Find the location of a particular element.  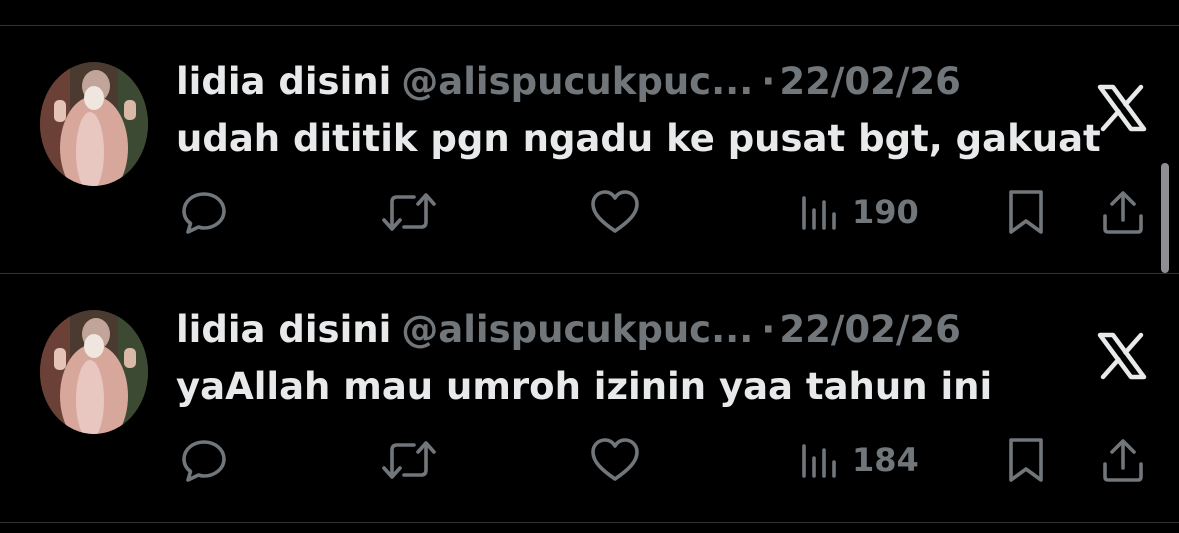

bottom-divider is located at coordinates (589, 522).